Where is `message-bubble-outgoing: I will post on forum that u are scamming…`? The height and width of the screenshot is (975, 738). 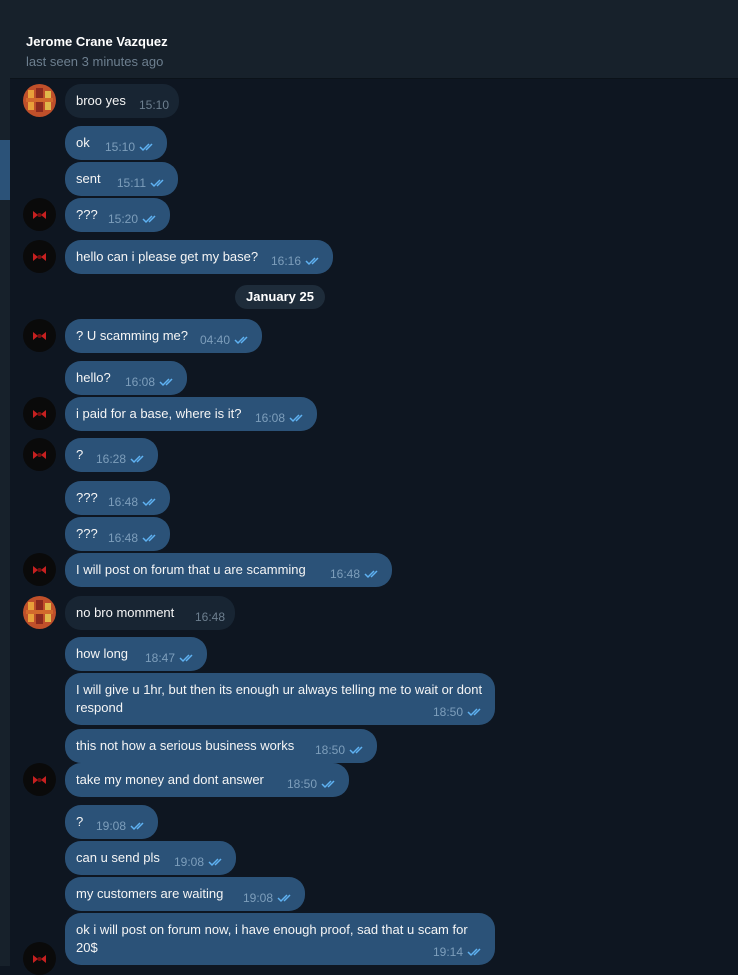
message-bubble-outgoing: I will post on forum that u are scamming… is located at coordinates (228, 570).